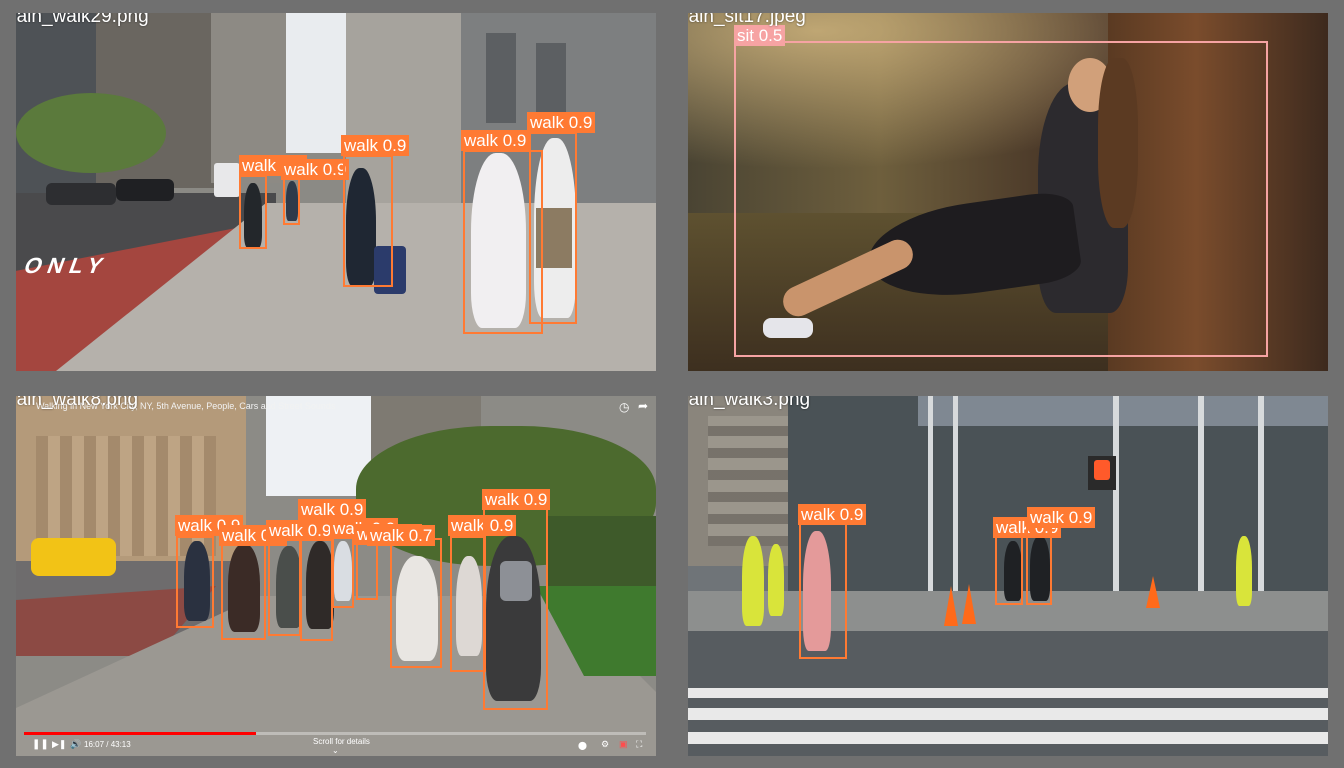  What do you see at coordinates (749, 403) in the screenshot?
I see `image-filename: train_walk3.png` at bounding box center [749, 403].